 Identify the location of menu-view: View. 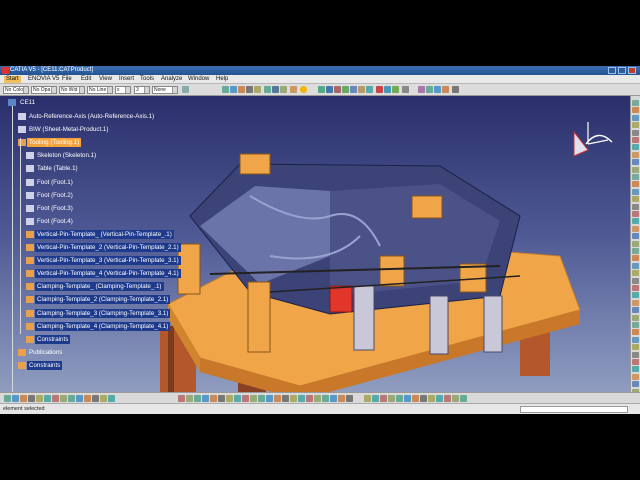
(105, 79).